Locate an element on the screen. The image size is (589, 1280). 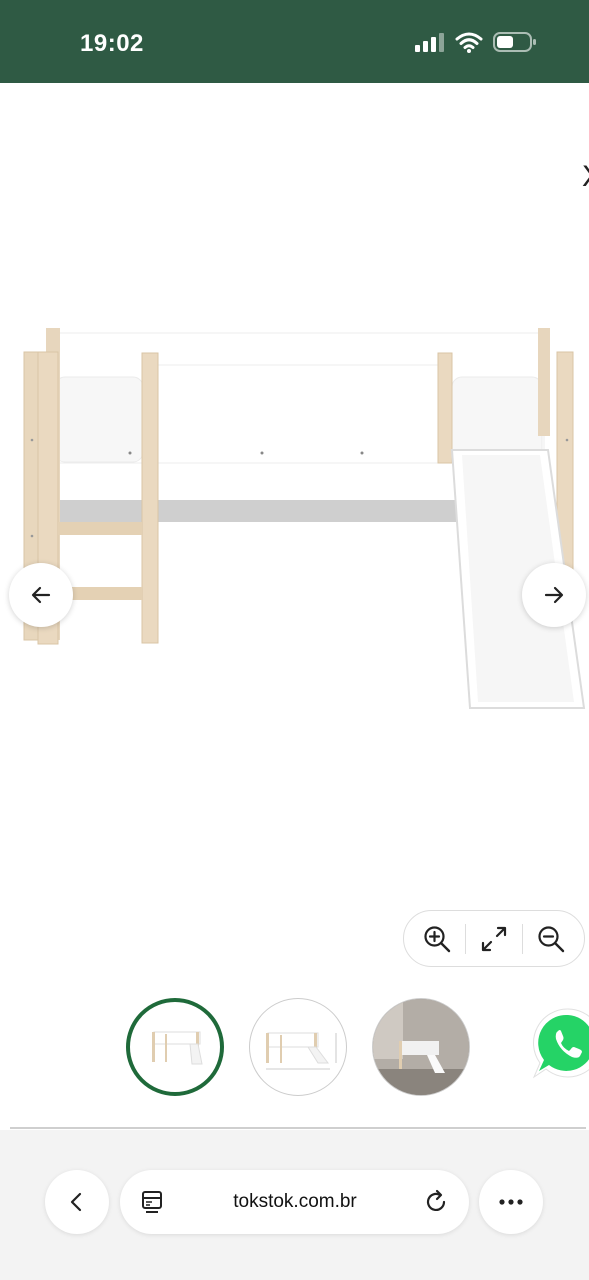
address-bar: tokstok.com.br is located at coordinates (294, 1202).